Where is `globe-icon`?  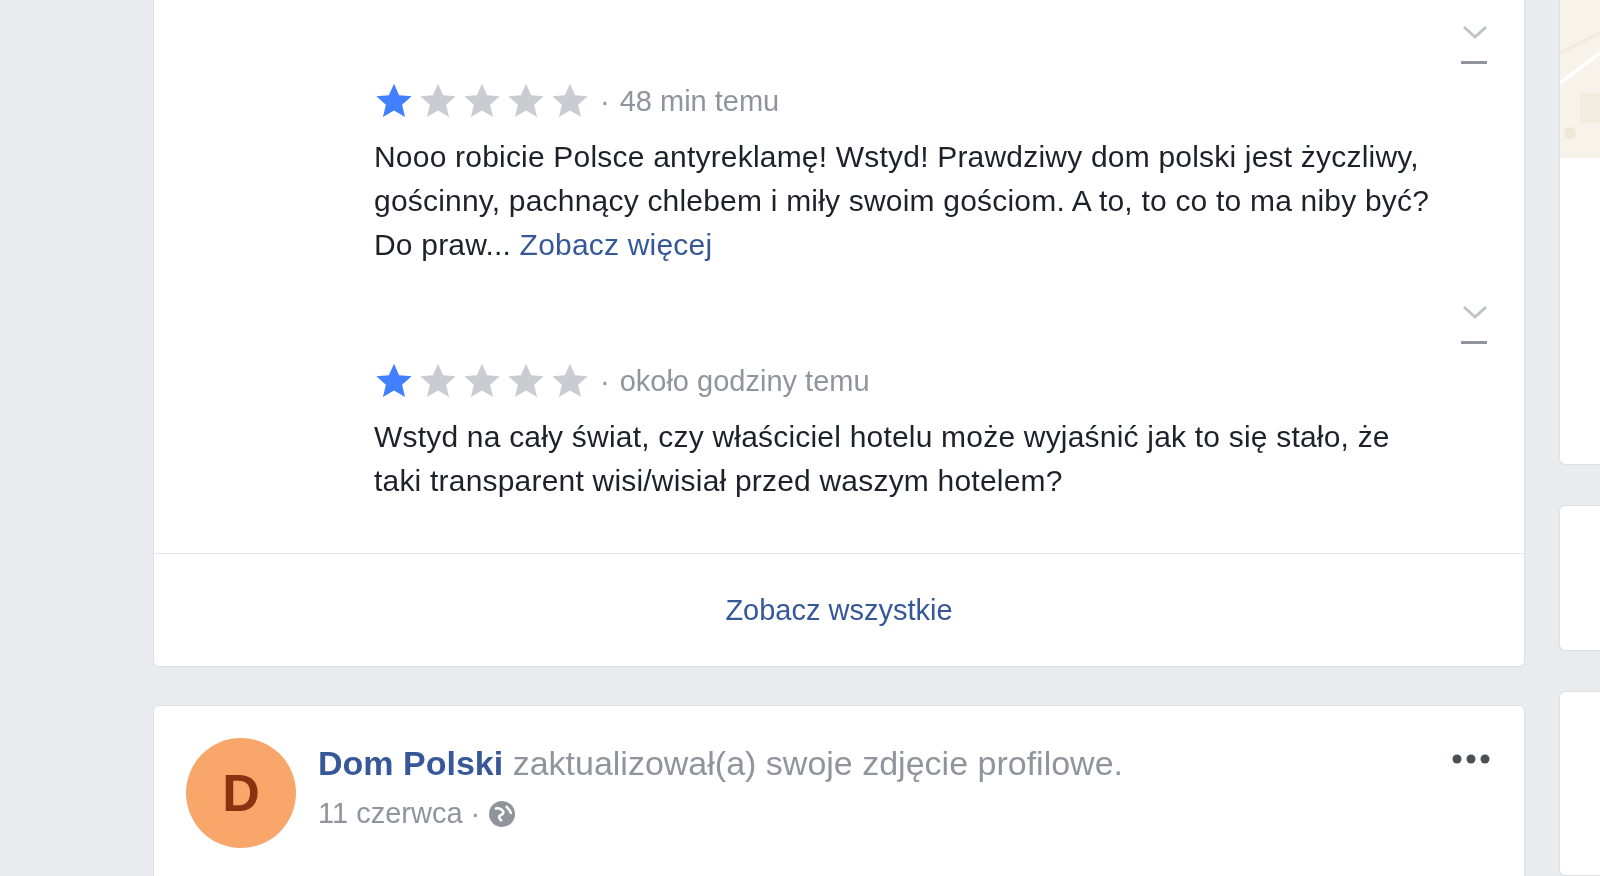 globe-icon is located at coordinates (502, 813).